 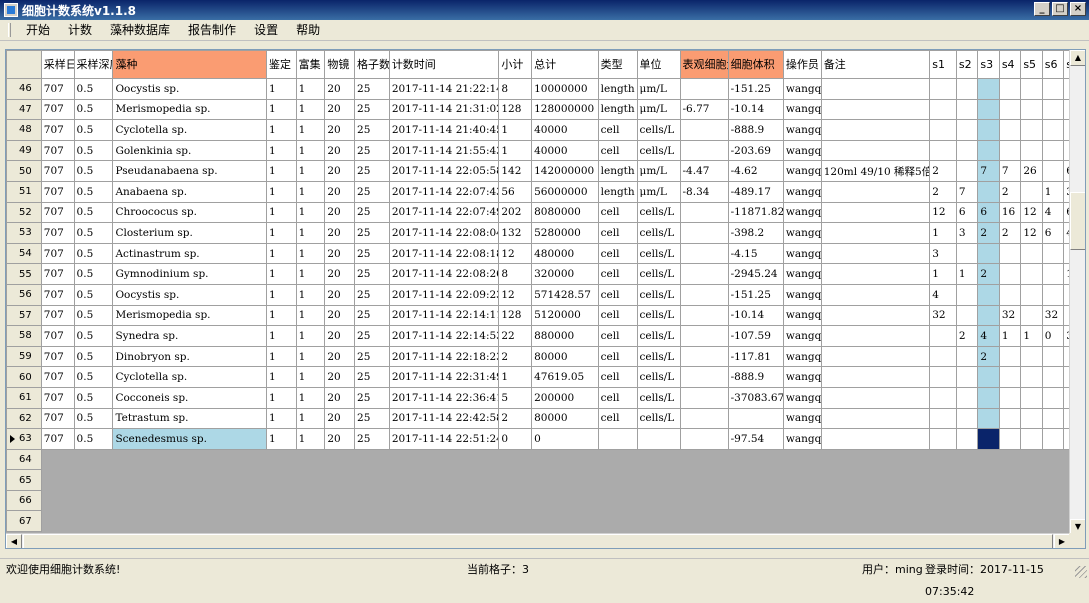 I want to click on vertical-scroll-thumb, so click(x=1077, y=221).